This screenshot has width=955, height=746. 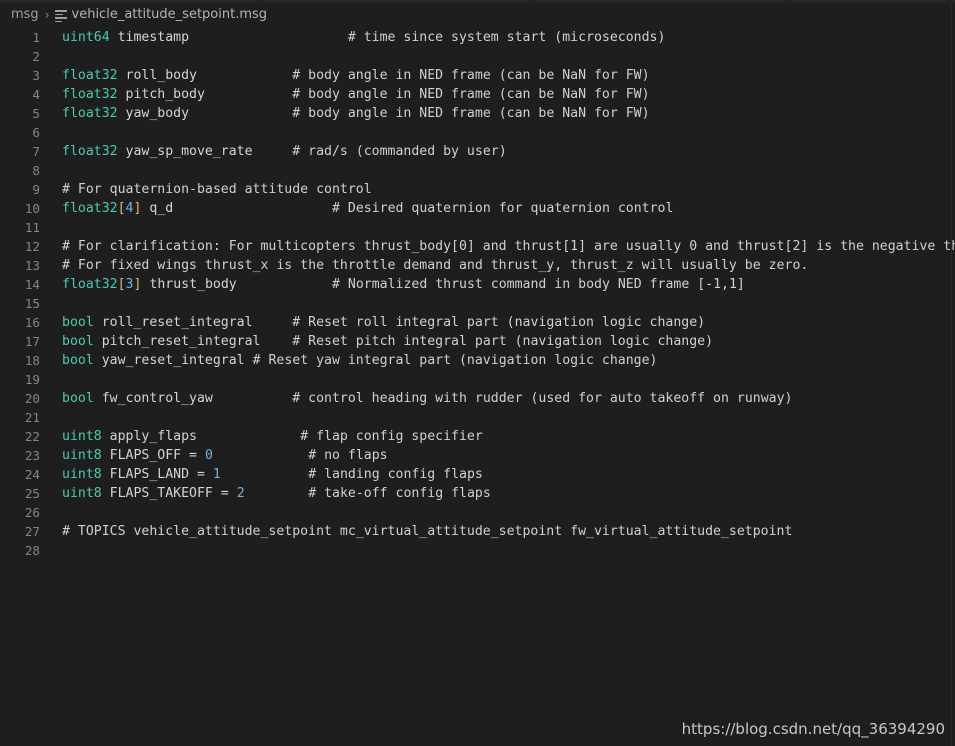 I want to click on code-line: 8, so click(x=477, y=170).